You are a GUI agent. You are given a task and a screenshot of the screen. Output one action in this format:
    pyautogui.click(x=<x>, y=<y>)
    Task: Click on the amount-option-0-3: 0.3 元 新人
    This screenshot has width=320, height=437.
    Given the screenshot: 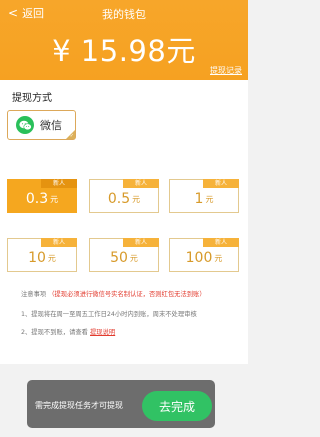 What is the action you would take?
    pyautogui.click(x=42, y=196)
    